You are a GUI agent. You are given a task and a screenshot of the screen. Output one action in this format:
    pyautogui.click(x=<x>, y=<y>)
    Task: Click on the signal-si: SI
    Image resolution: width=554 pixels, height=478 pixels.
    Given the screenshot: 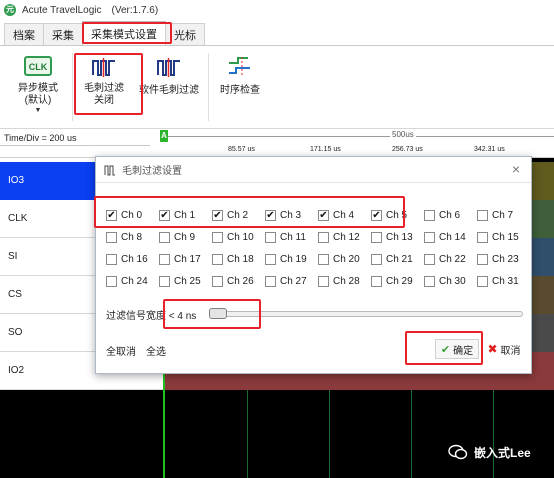 What is the action you would take?
    pyautogui.click(x=48, y=257)
    